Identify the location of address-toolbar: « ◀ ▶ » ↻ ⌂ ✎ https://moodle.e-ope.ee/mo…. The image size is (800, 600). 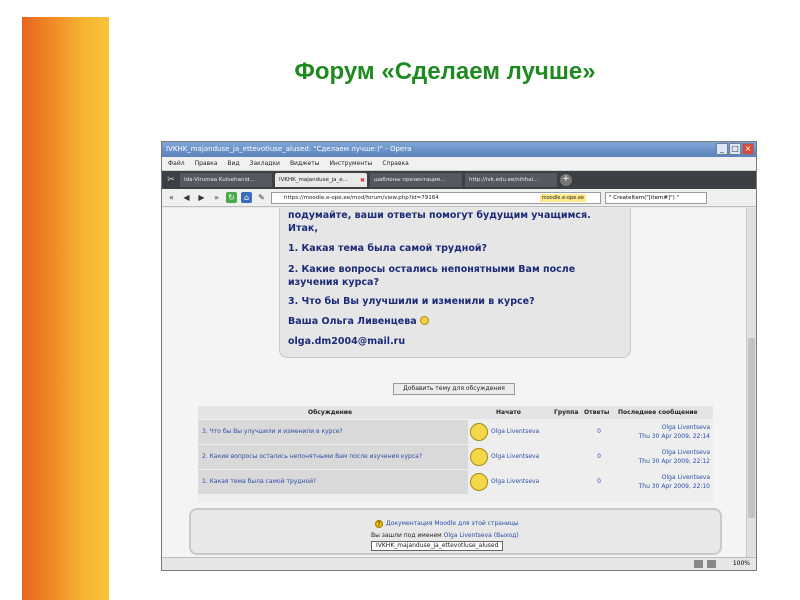
(459, 198).